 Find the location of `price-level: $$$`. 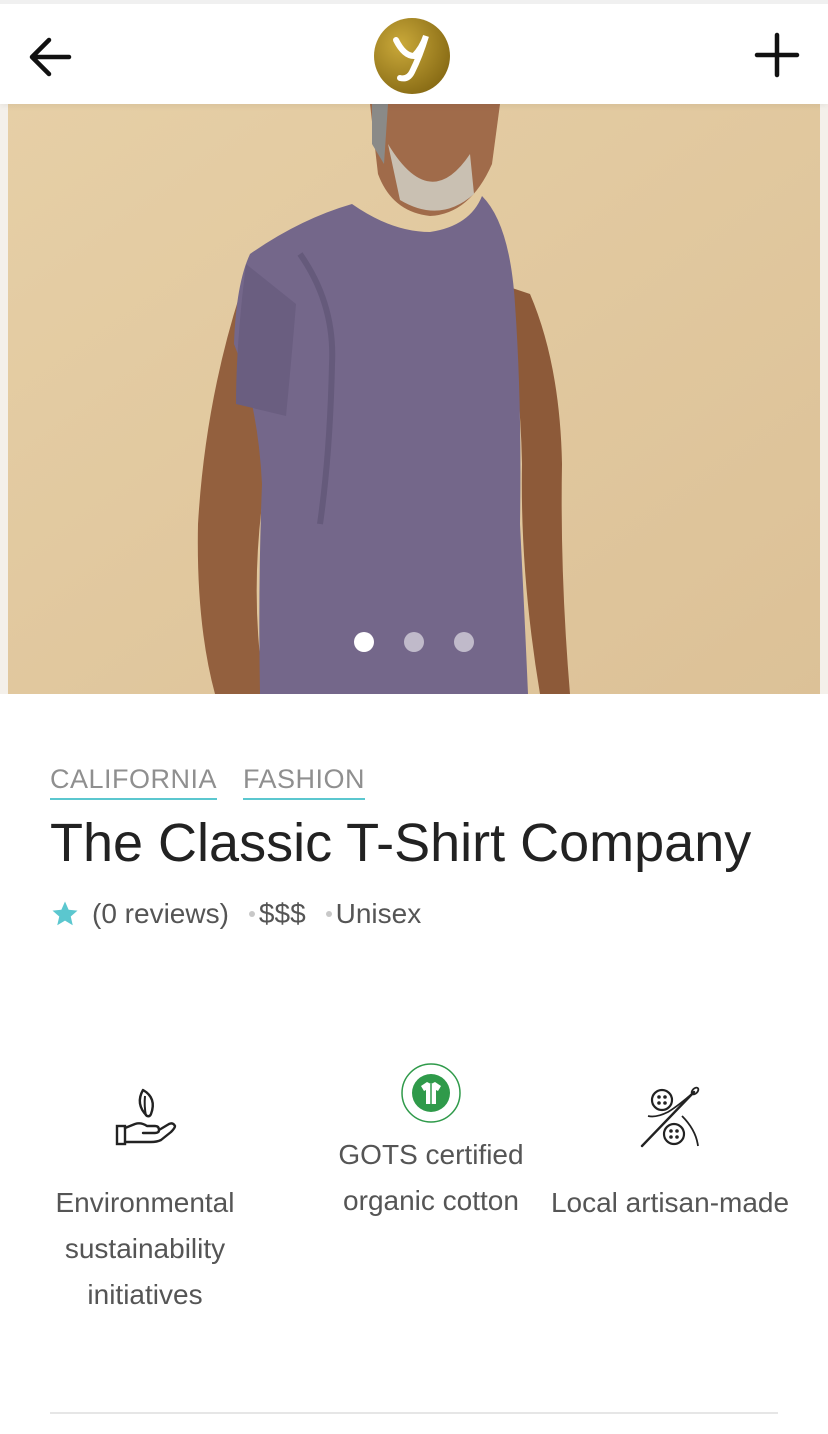

price-level: $$$ is located at coordinates (282, 913).